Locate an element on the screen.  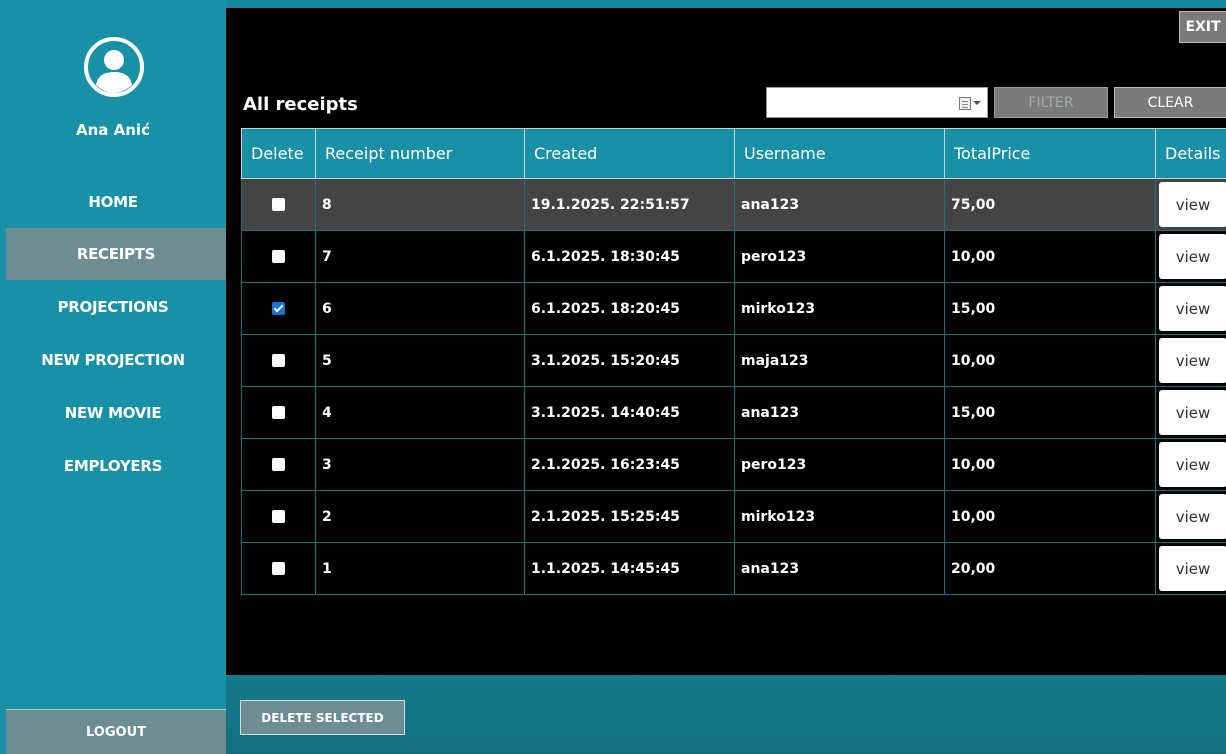
table-row: 5 3.1.2025. 15:20:45 maja123 10,00 view is located at coordinates (733, 360).